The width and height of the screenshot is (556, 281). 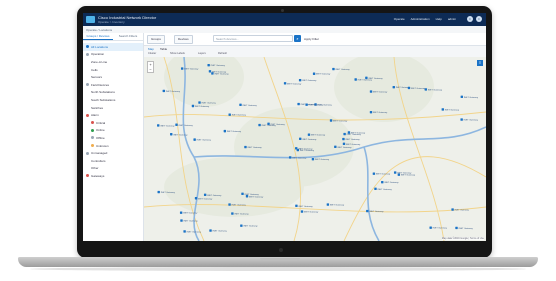 What do you see at coordinates (113, 153) in the screenshot?
I see `sidebar-item: Unmanaged` at bounding box center [113, 153].